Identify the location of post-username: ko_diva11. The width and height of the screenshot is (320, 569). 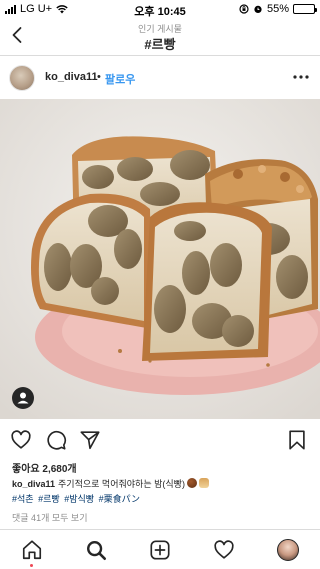
(71, 77).